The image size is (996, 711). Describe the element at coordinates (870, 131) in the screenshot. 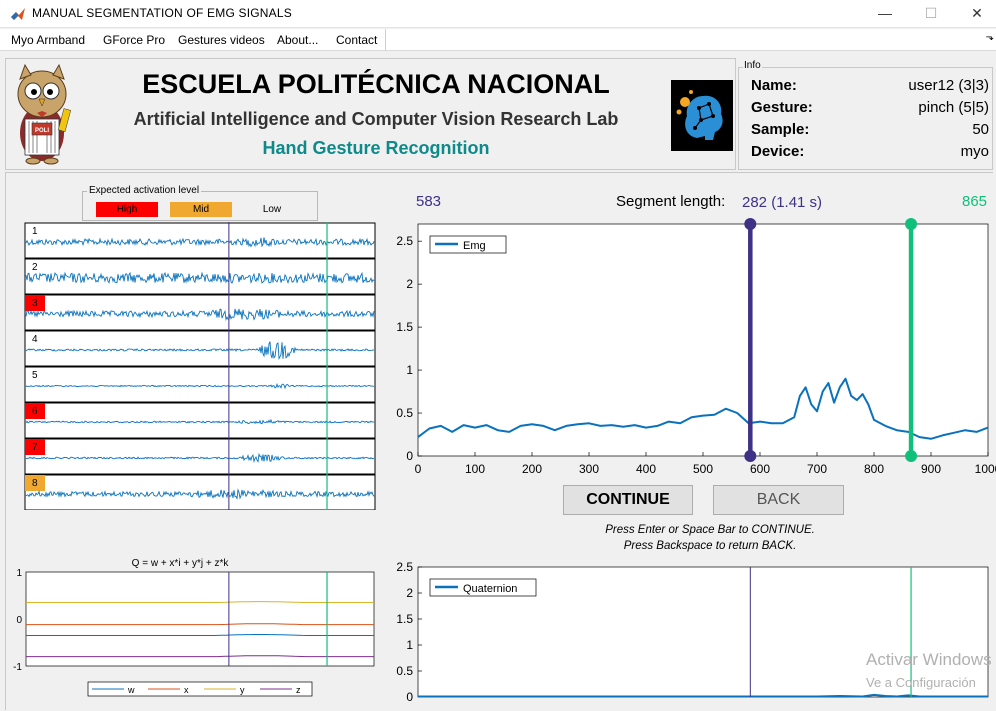

I see `info-sample-row: Sample: 50` at that location.